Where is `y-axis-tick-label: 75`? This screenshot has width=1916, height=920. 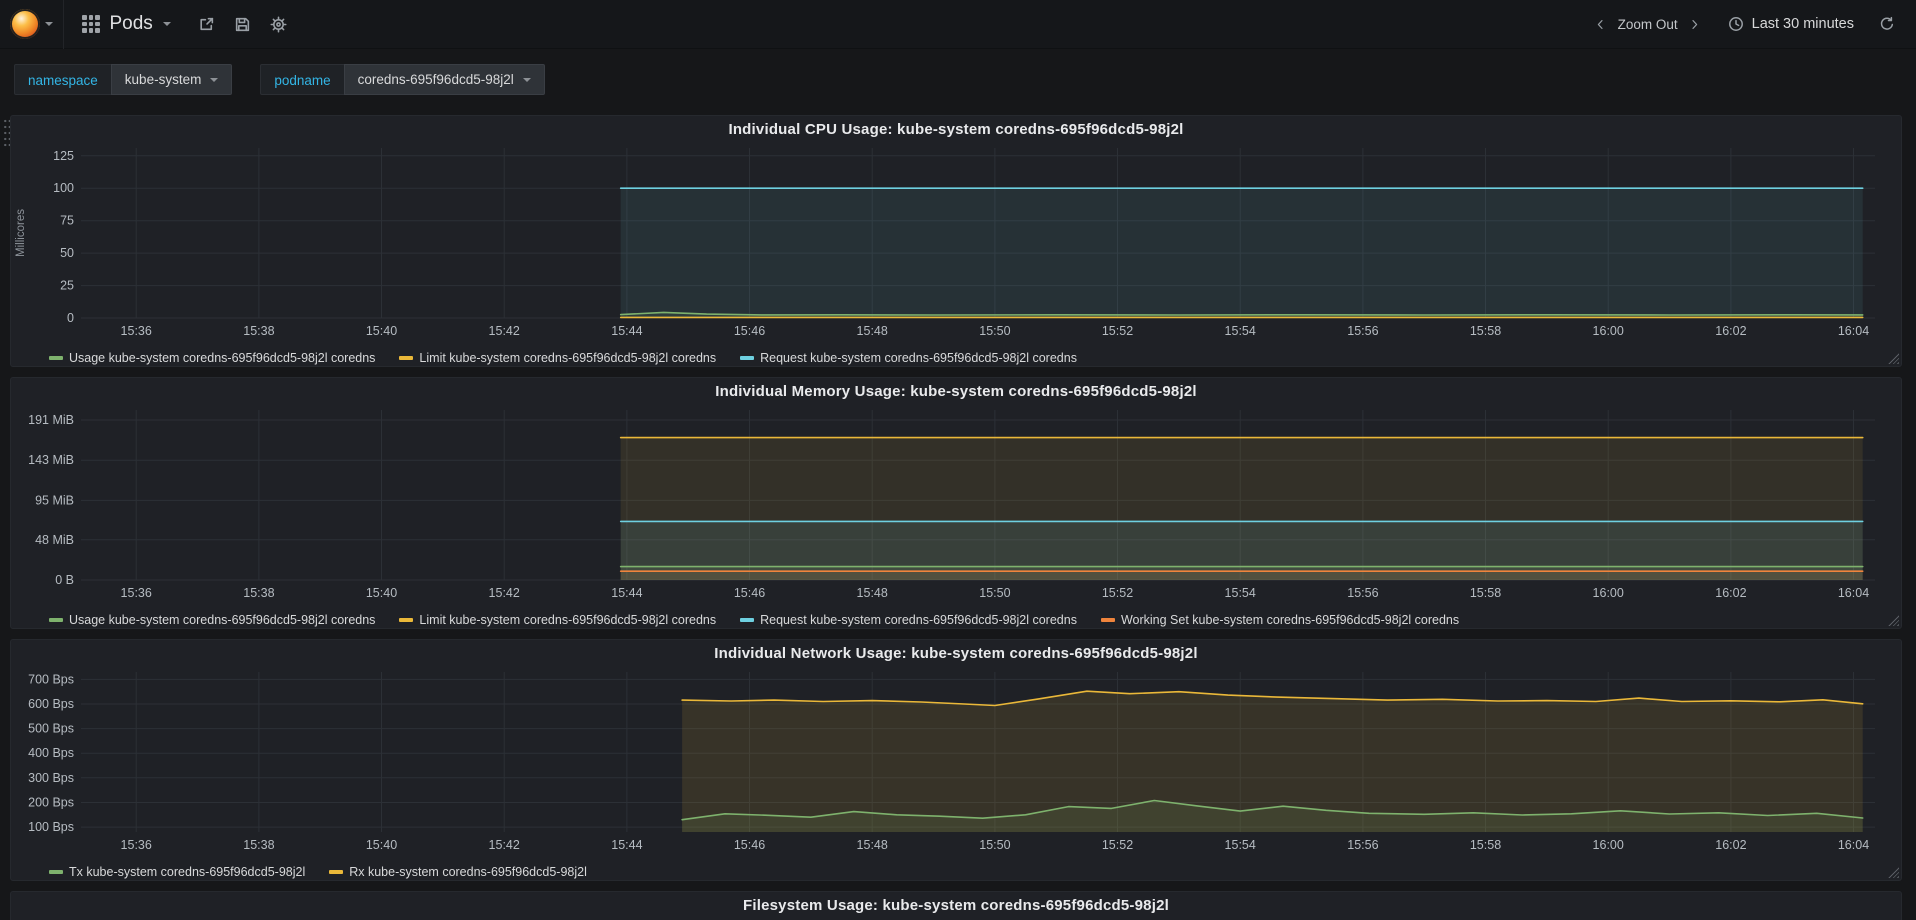
y-axis-tick-label: 75 is located at coordinates (67, 221).